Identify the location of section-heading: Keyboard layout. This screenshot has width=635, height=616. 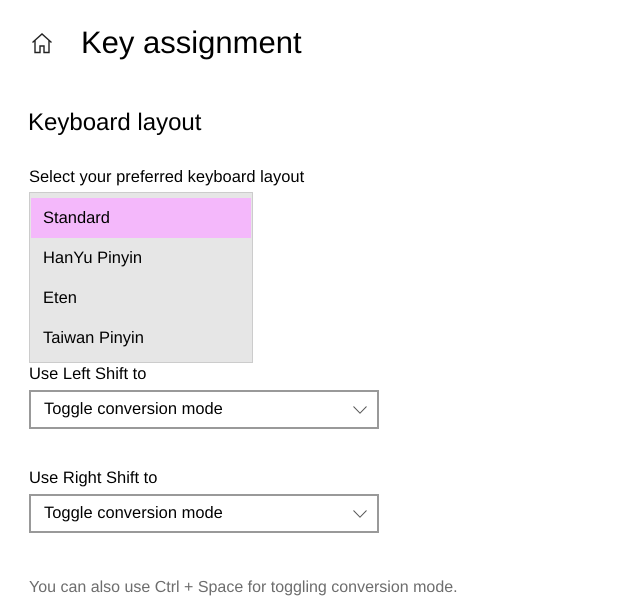
(115, 123).